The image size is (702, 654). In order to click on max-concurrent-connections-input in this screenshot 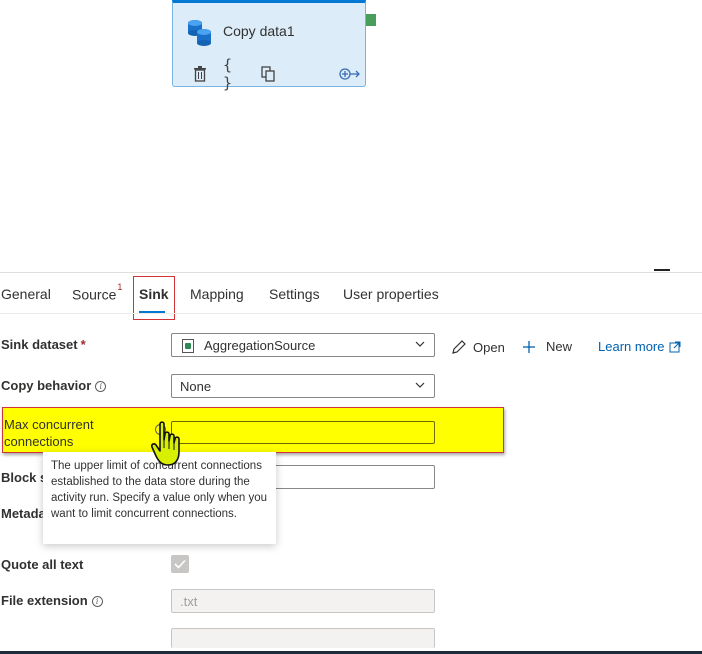, I will do `click(303, 432)`.